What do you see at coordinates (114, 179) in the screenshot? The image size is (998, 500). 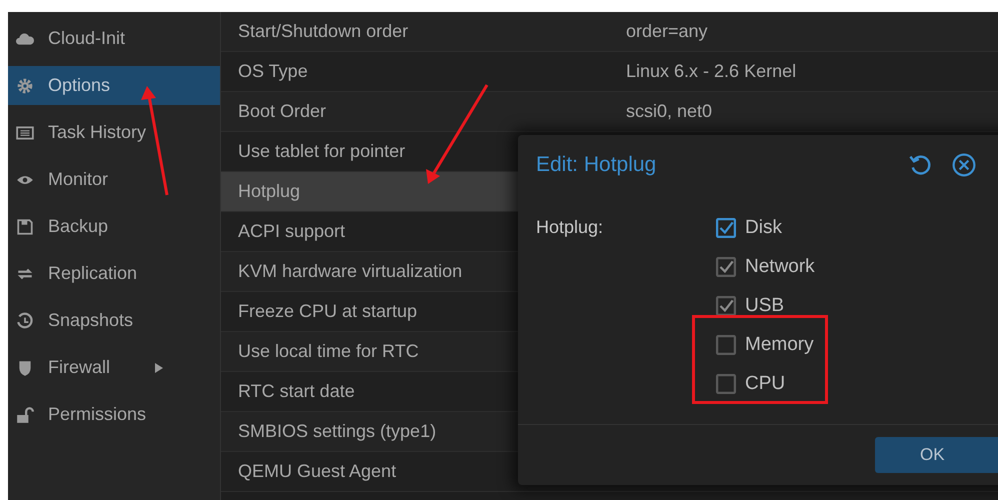 I see `sidebar-item: Monitor` at bounding box center [114, 179].